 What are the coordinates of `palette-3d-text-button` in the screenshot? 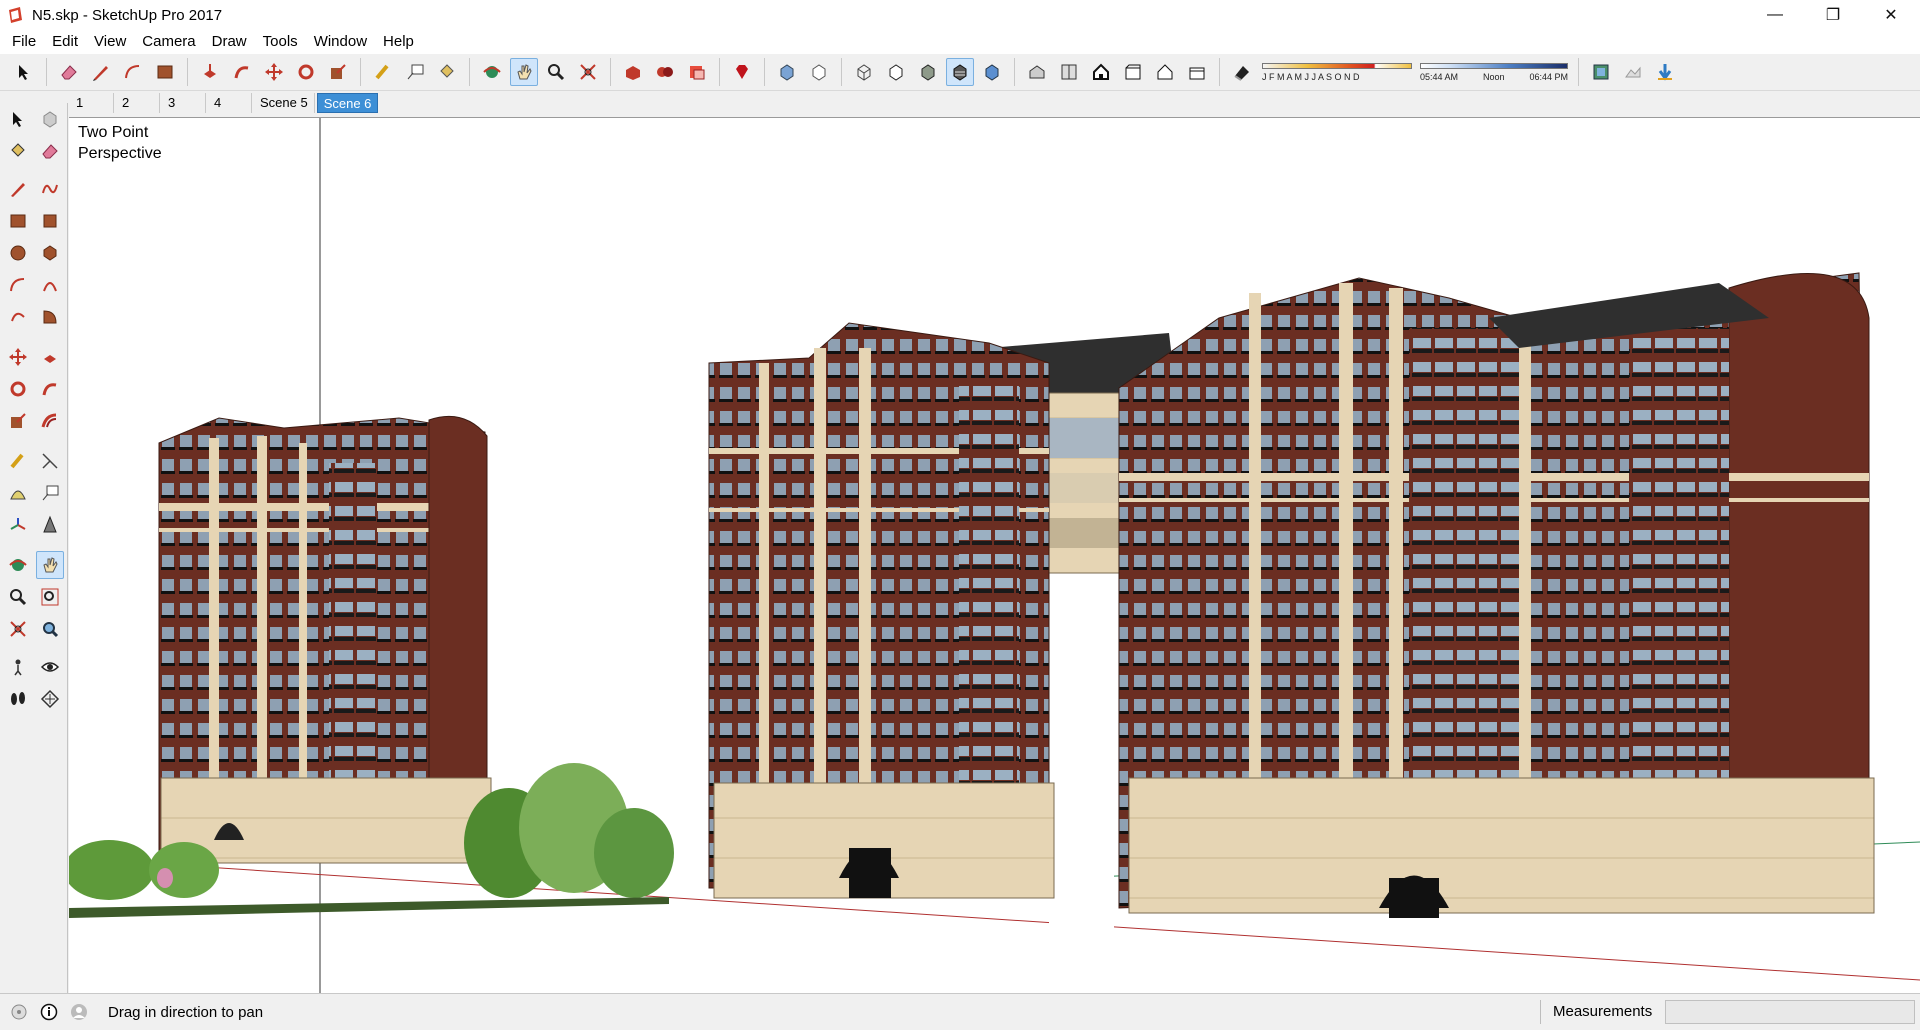 It's located at (50, 525).